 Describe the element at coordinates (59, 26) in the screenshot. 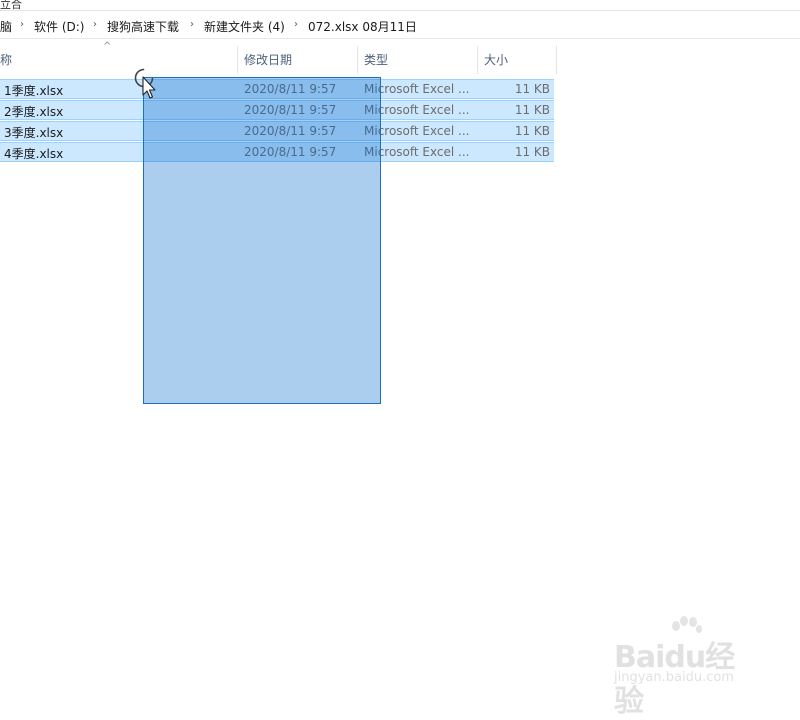

I see `breadcrumb-item-drive-d: 软件 (D:)` at that location.